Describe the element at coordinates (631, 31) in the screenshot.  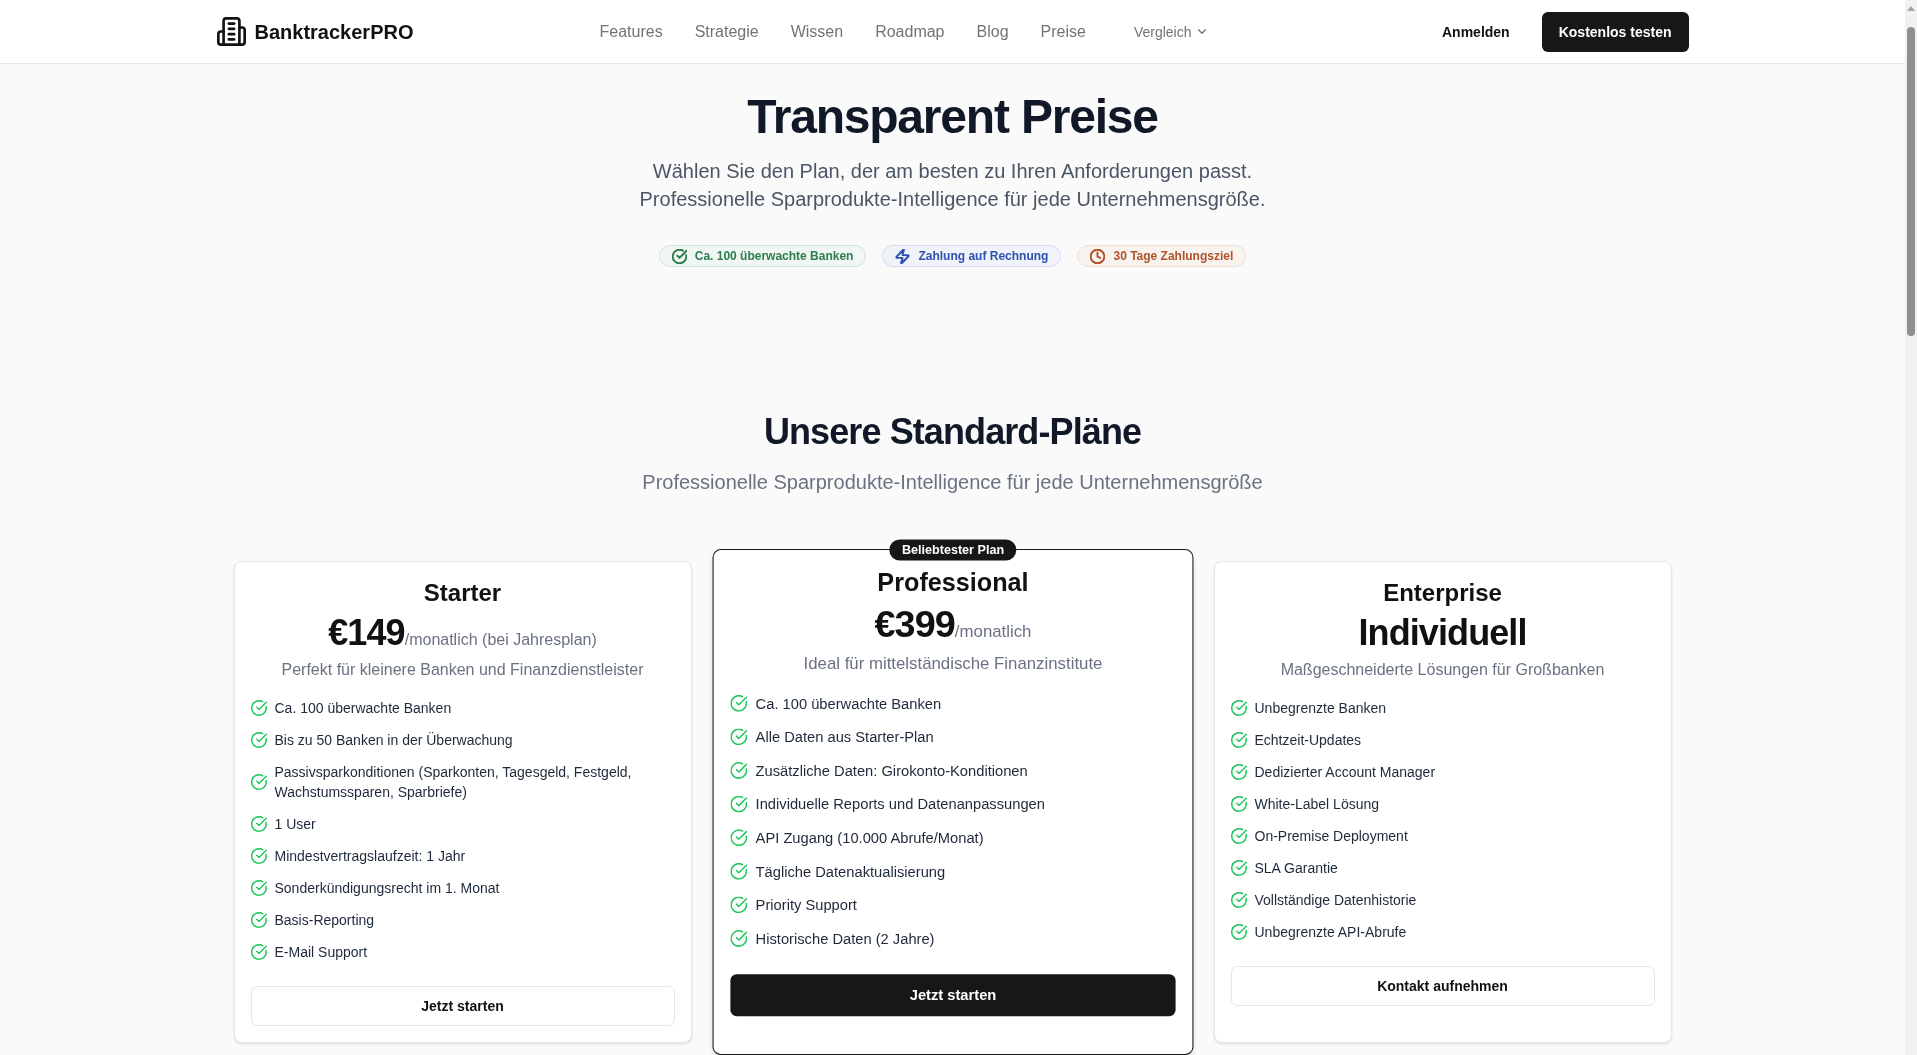
I see `nav-link: Features` at that location.